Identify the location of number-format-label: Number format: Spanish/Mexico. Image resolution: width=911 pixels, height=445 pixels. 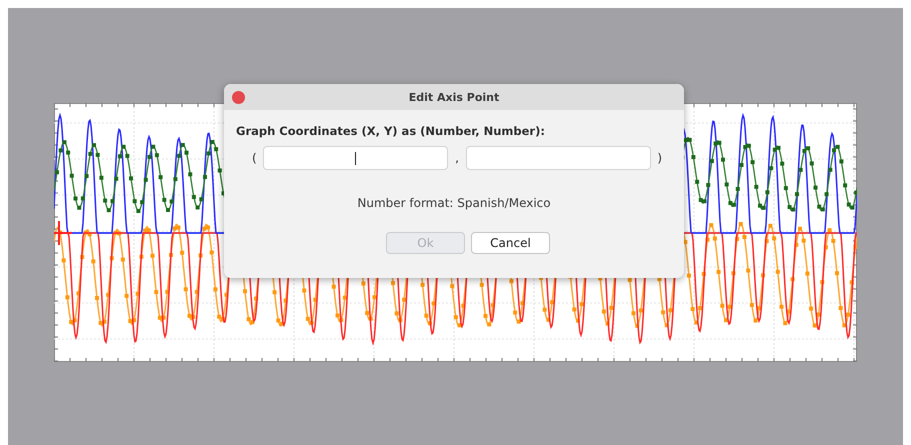
(454, 203).